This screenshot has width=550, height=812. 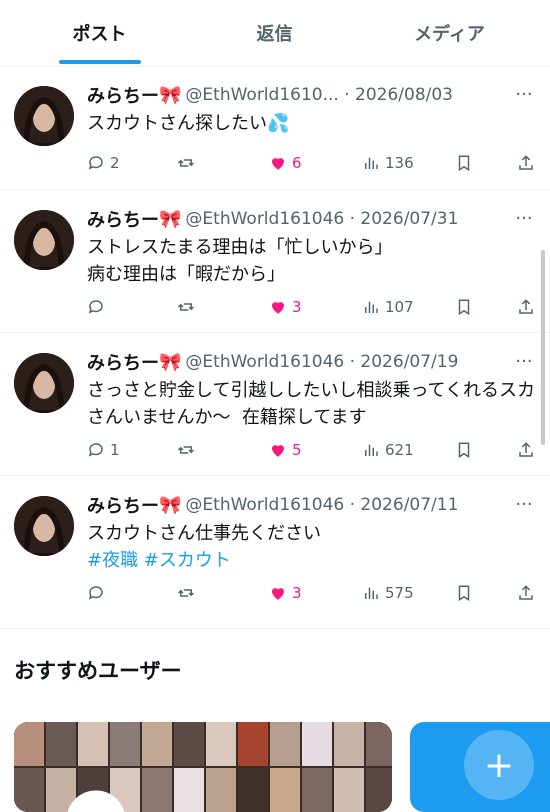 I want to click on handle-and-date: @EthWorld161046 · 2026/07/11, so click(x=321, y=505).